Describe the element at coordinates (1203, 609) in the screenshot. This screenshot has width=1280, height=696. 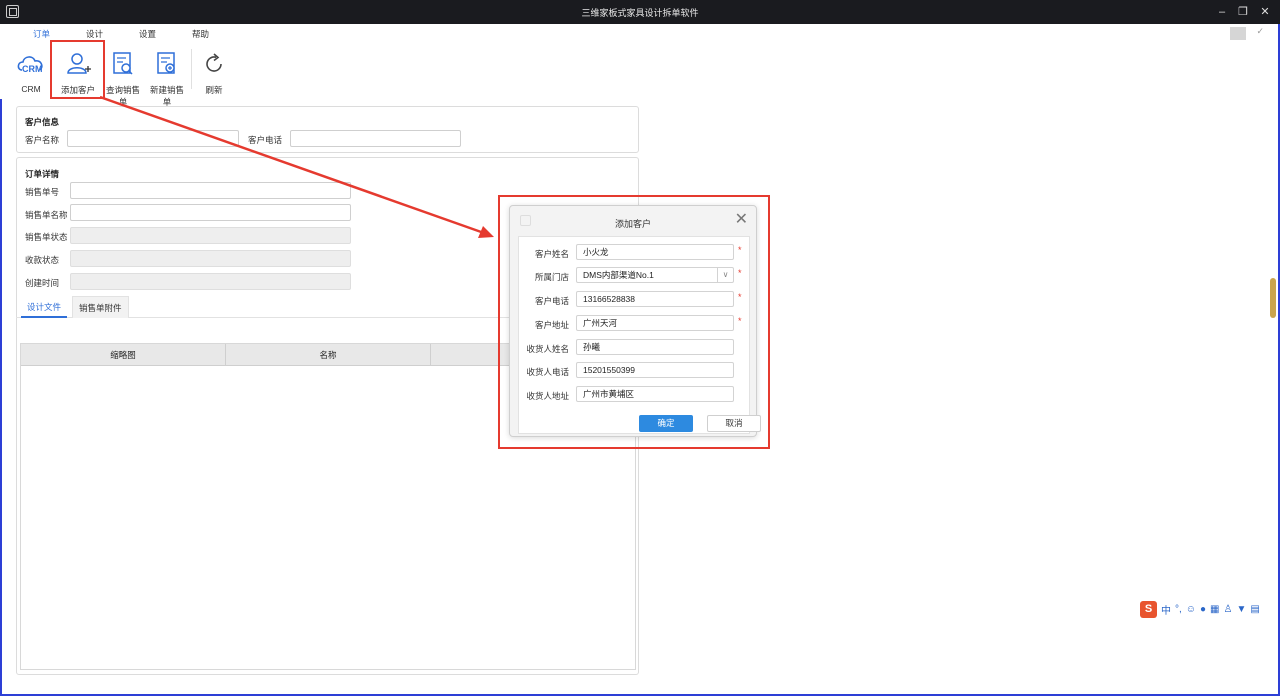
I see `microphone-icon: ●` at that location.